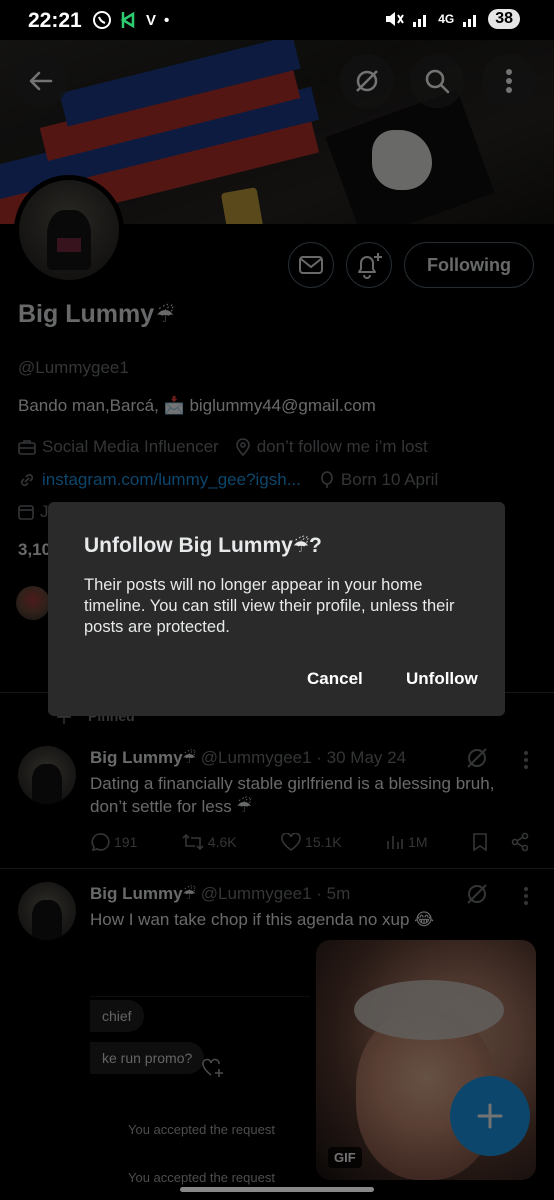 The image size is (554, 1200). What do you see at coordinates (501, 842) in the screenshot?
I see `bookmark-share-group` at bounding box center [501, 842].